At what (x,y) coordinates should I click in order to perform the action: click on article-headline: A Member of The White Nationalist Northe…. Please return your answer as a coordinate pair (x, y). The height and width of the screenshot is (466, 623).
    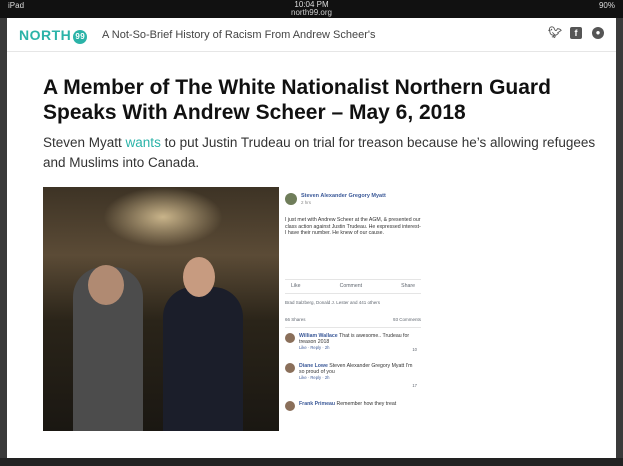
    Looking at the image, I should click on (297, 100).